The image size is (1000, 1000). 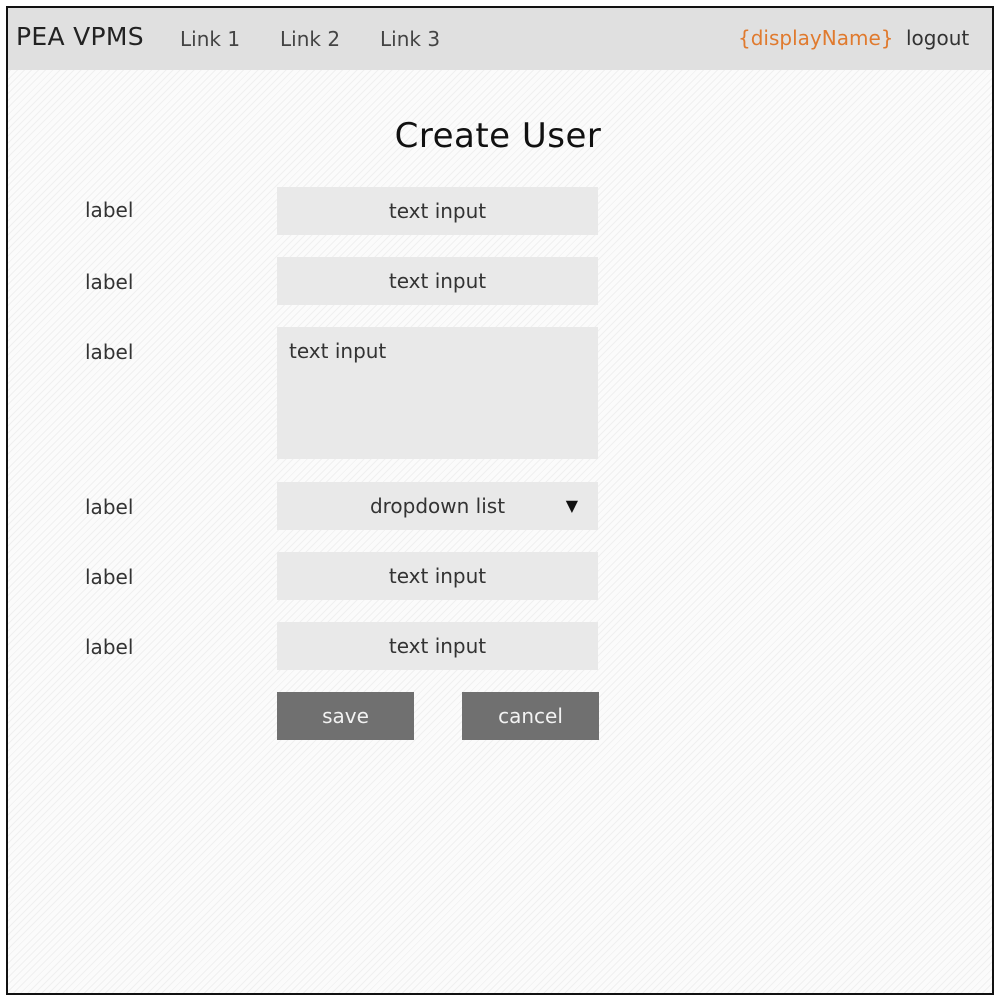 What do you see at coordinates (530, 716) in the screenshot?
I see `cancel-button: cancel` at bounding box center [530, 716].